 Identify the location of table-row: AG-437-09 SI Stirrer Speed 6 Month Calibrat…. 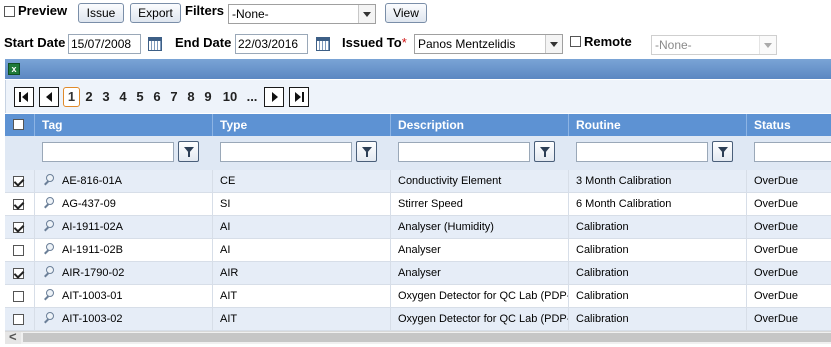
(418, 204).